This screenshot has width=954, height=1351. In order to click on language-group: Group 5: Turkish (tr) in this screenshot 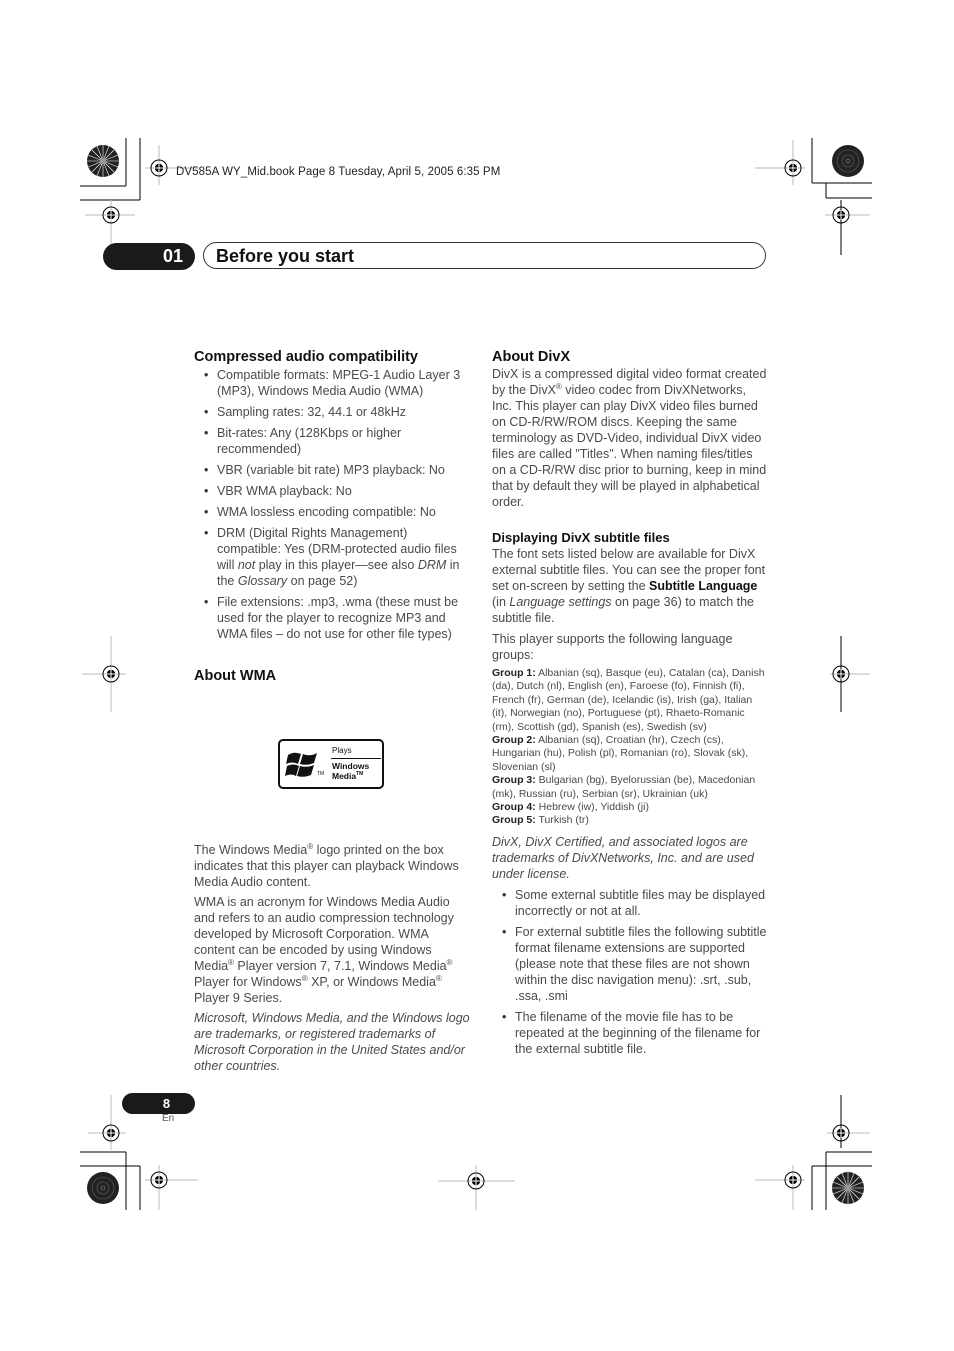, I will do `click(540, 820)`.